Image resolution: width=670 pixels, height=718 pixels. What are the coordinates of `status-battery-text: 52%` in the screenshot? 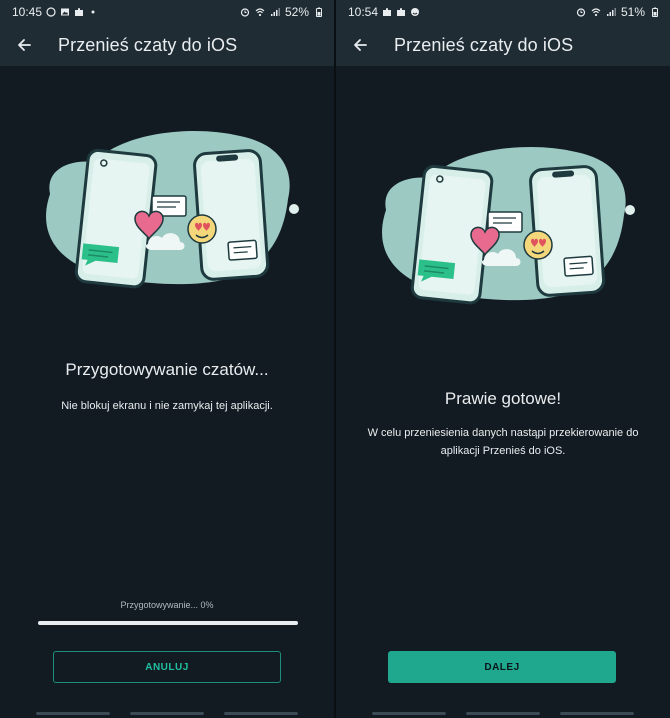 It's located at (296, 12).